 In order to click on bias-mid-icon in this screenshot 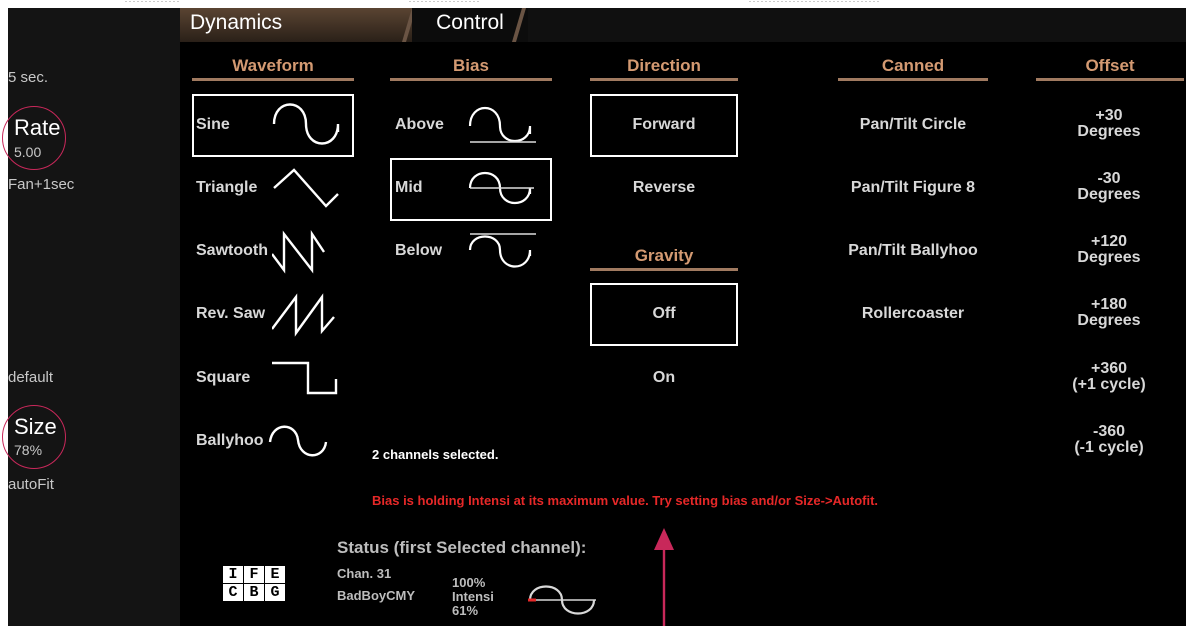, I will do `click(503, 189)`.